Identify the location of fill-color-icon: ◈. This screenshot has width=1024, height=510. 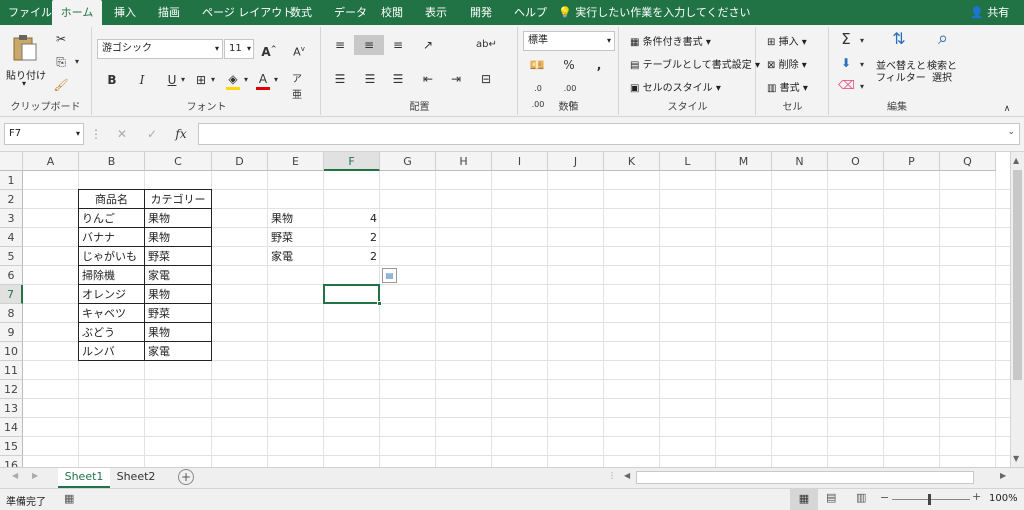
(233, 80).